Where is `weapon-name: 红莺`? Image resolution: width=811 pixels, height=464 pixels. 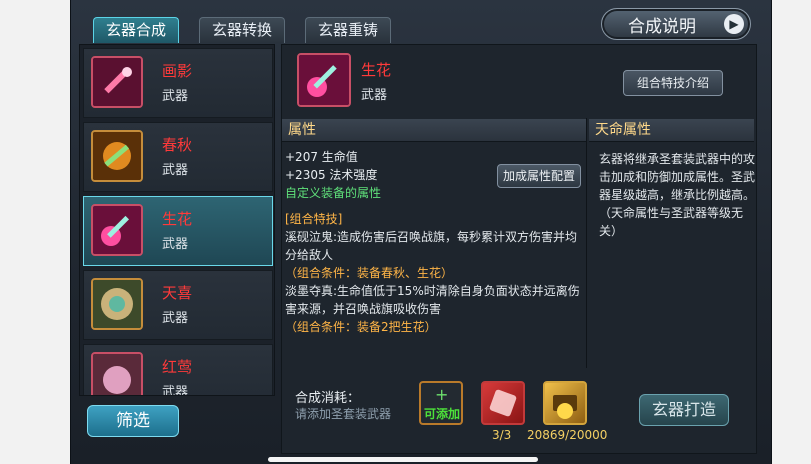 weapon-name: 红莺 is located at coordinates (177, 367).